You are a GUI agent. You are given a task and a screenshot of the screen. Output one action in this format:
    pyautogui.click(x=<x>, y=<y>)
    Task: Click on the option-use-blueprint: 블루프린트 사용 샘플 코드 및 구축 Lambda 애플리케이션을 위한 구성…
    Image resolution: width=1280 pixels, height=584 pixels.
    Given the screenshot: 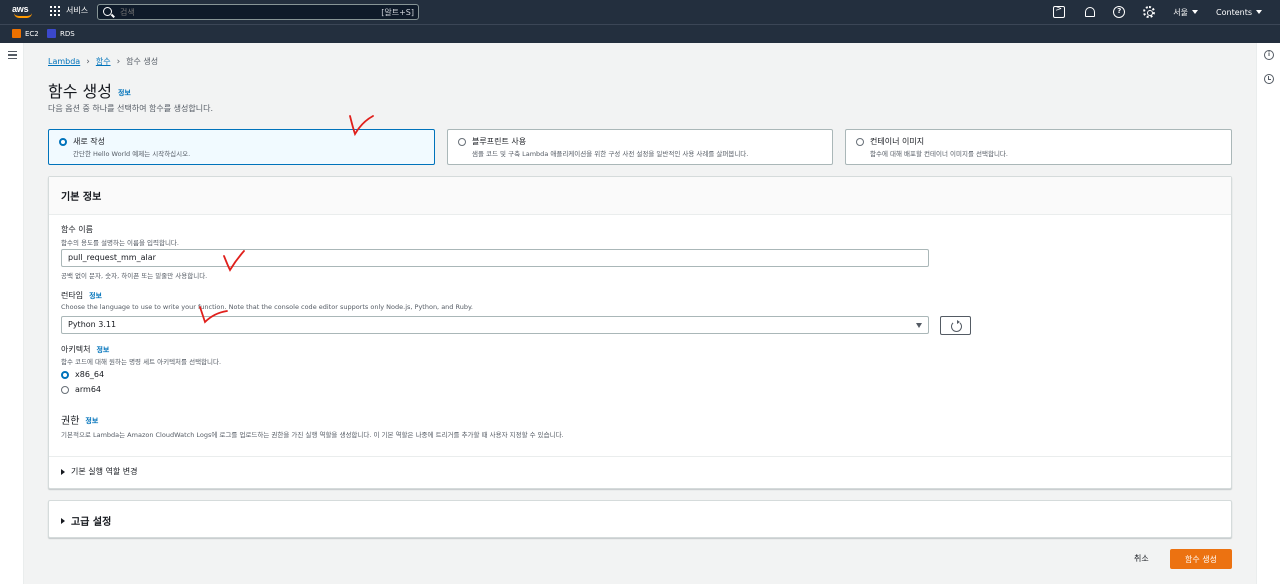 What is the action you would take?
    pyautogui.click(x=640, y=147)
    